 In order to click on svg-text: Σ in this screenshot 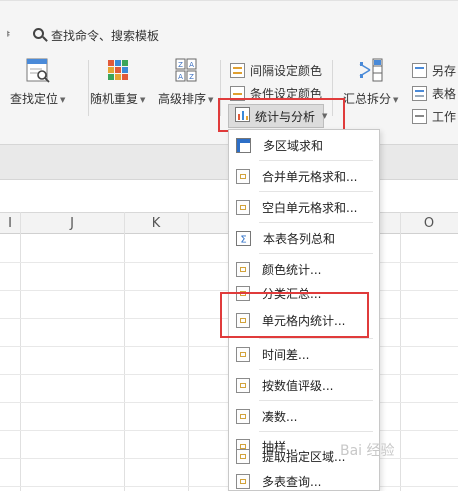, I will do `click(243, 239)`.